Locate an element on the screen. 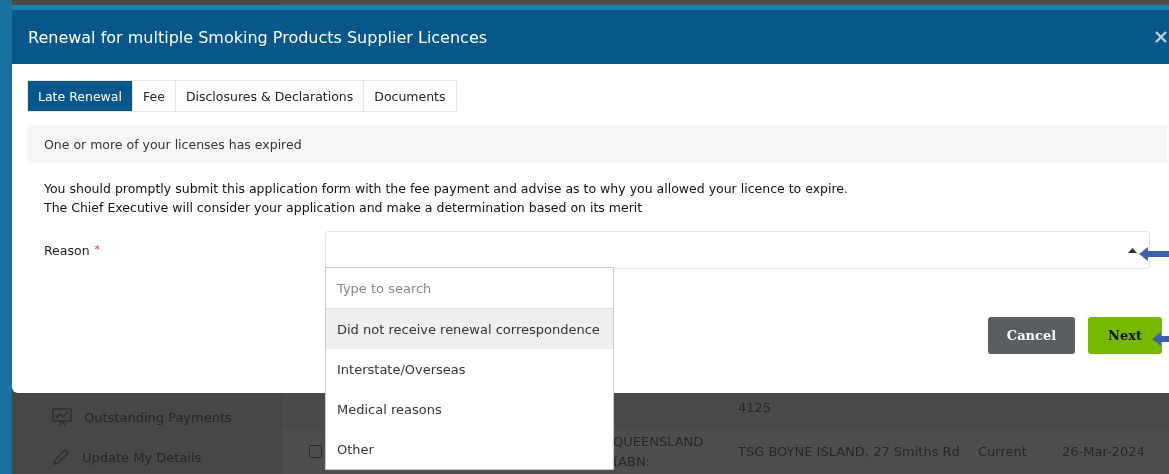 Image resolution: width=1169 pixels, height=474 pixels. dropdown-option: Medical reasons is located at coordinates (469, 409).